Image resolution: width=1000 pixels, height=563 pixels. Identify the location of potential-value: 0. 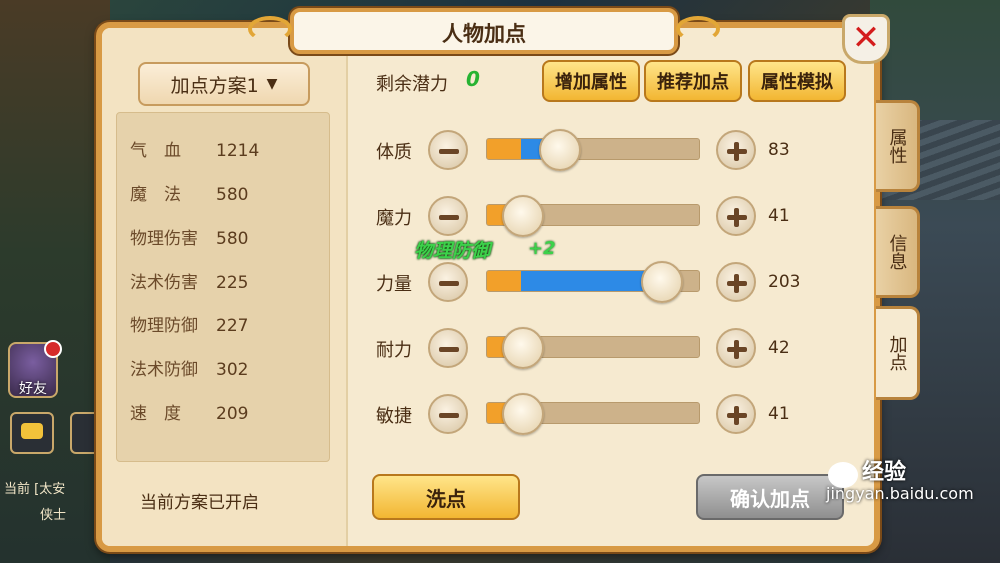
(473, 79).